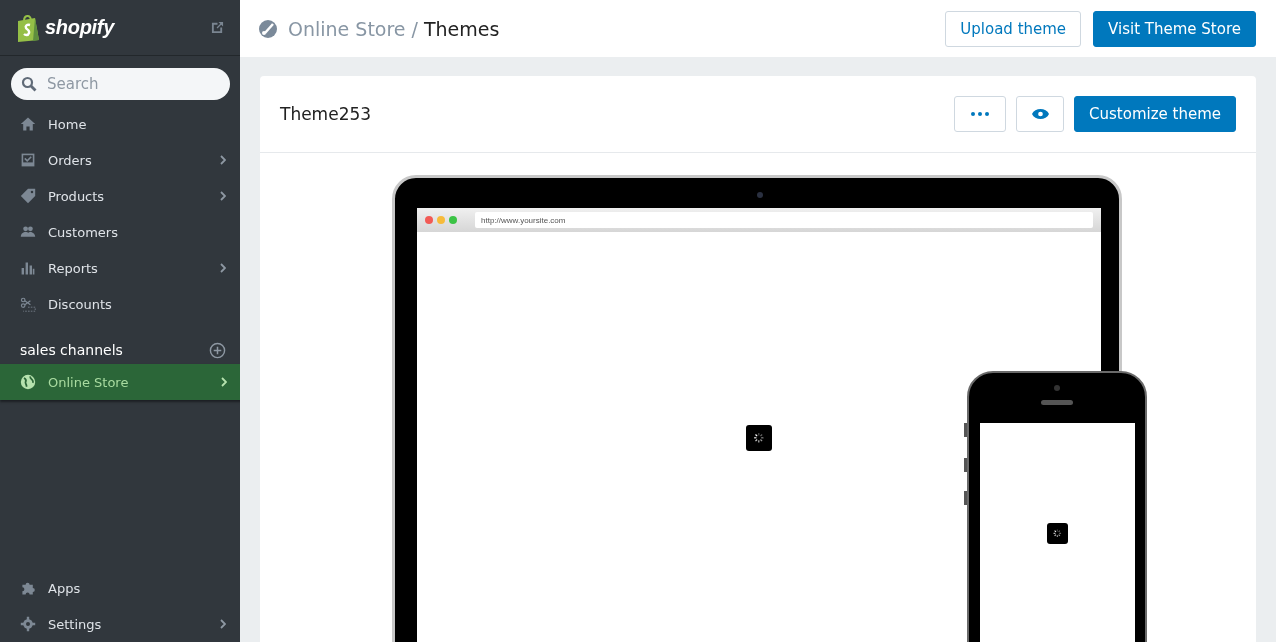 This screenshot has width=1276, height=642. Describe the element at coordinates (1174, 28) in the screenshot. I see `visit-store-button: Visit Theme Store` at that location.